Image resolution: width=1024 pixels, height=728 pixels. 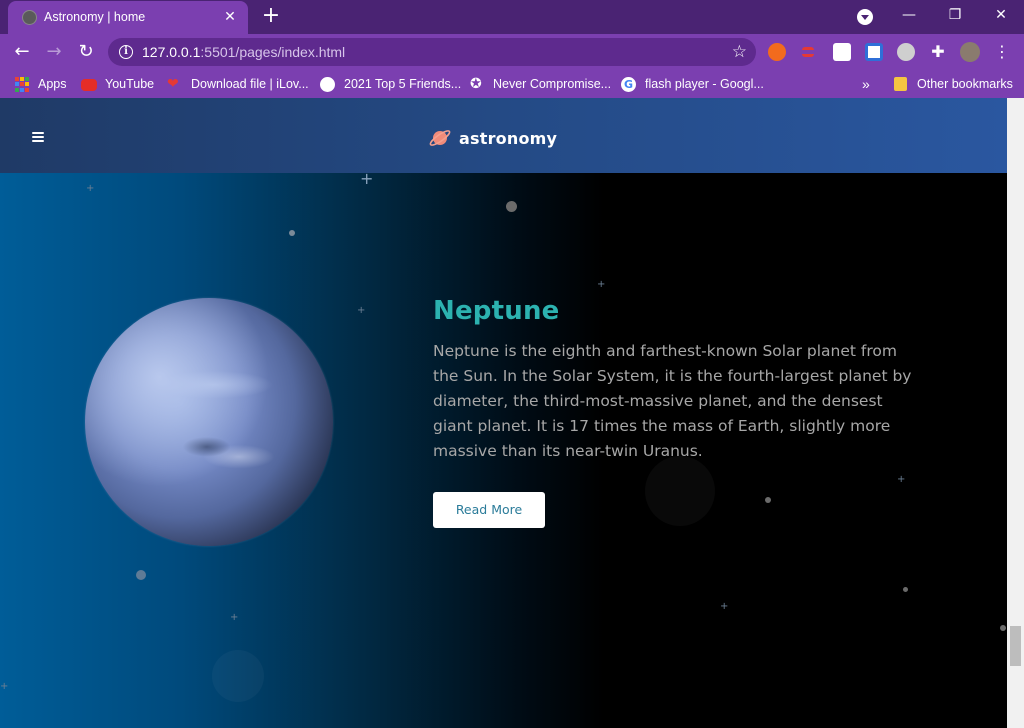 What do you see at coordinates (86, 52) in the screenshot?
I see `reload-icon: ↻` at bounding box center [86, 52].